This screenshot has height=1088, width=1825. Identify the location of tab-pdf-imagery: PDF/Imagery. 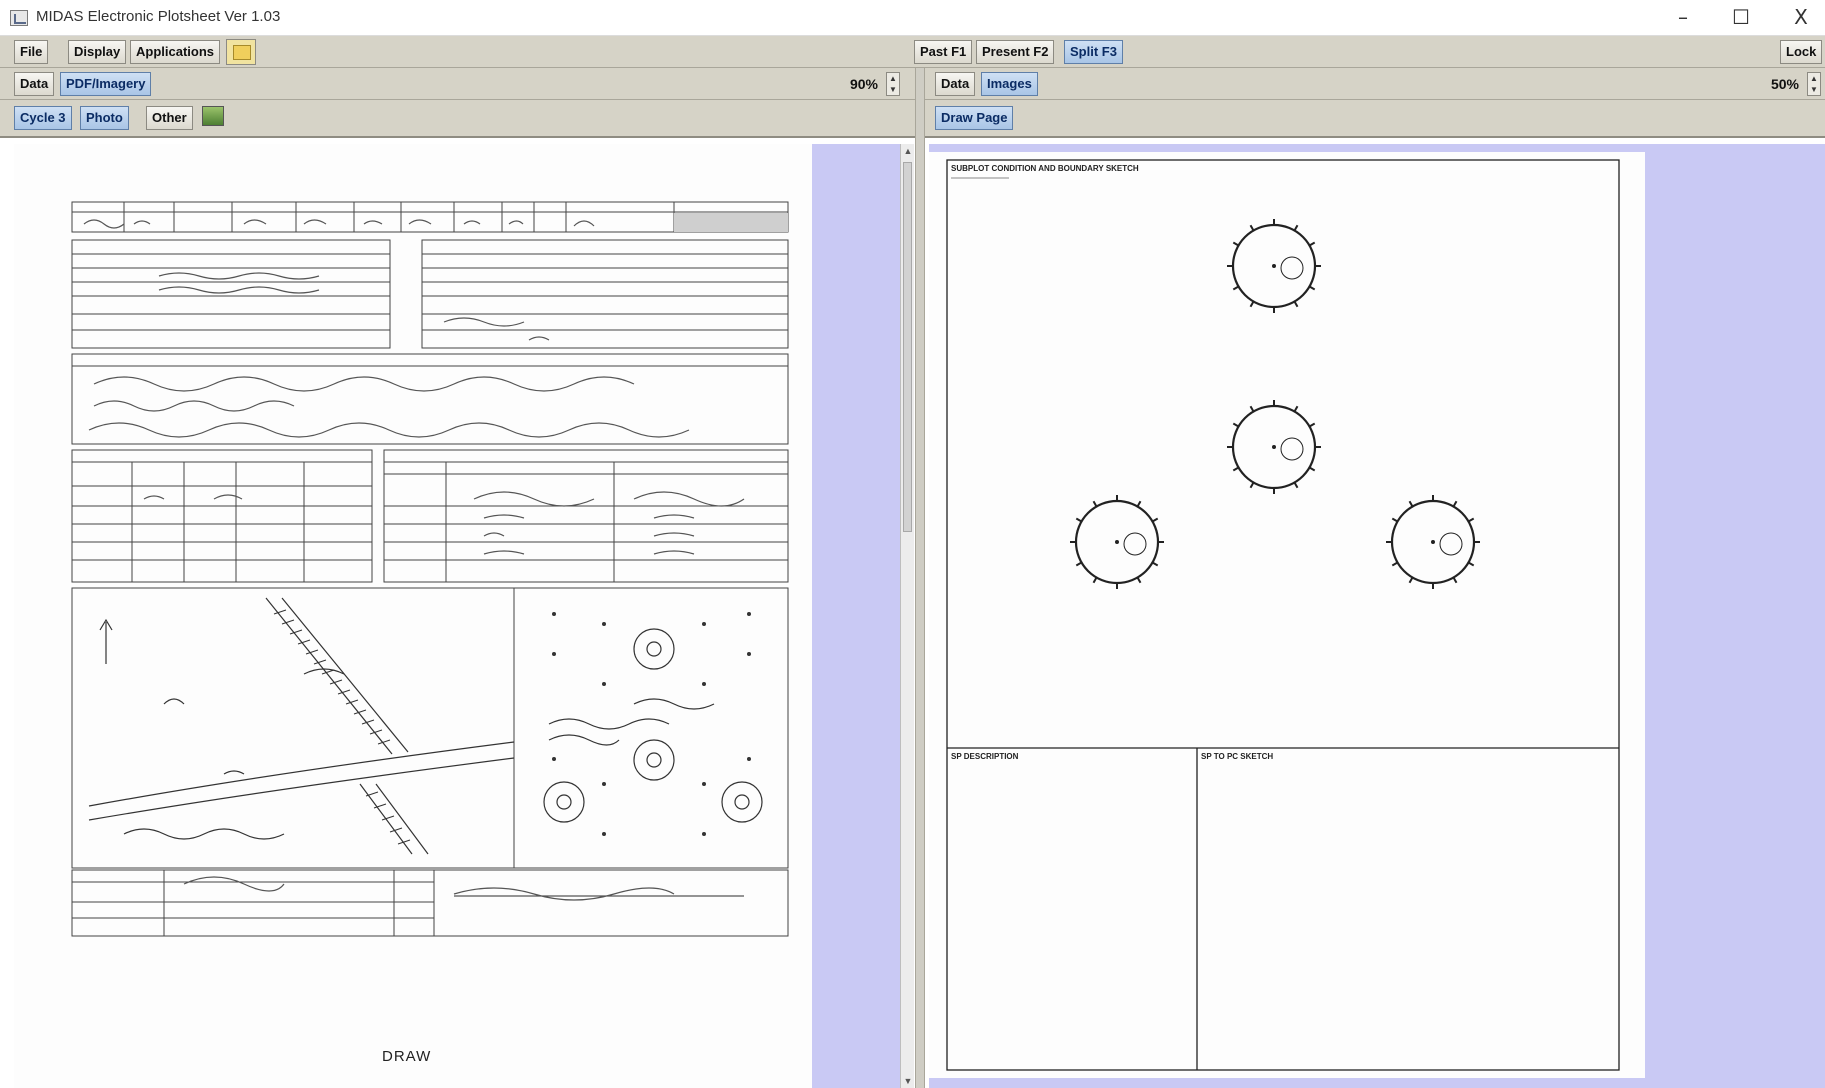
(106, 84).